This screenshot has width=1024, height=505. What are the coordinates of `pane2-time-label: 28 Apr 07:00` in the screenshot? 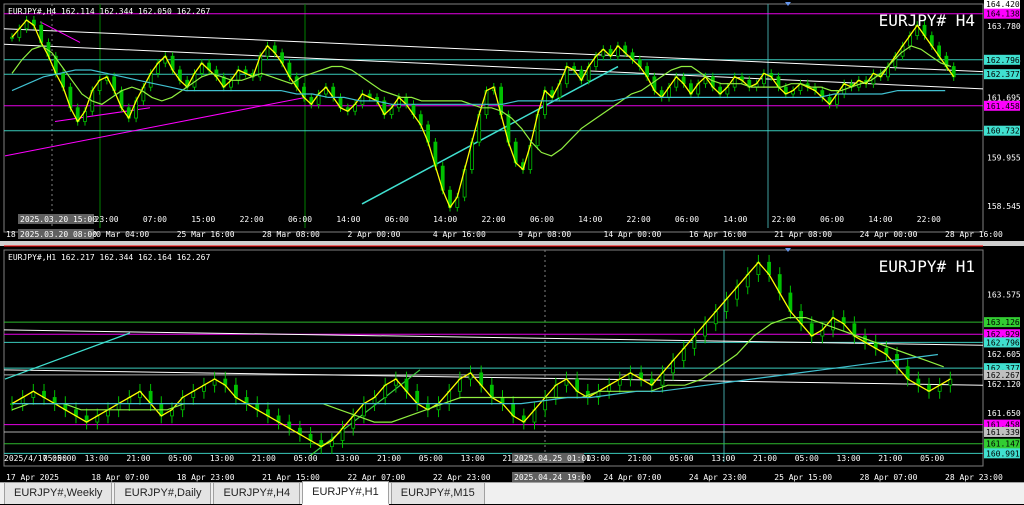 It's located at (889, 477).